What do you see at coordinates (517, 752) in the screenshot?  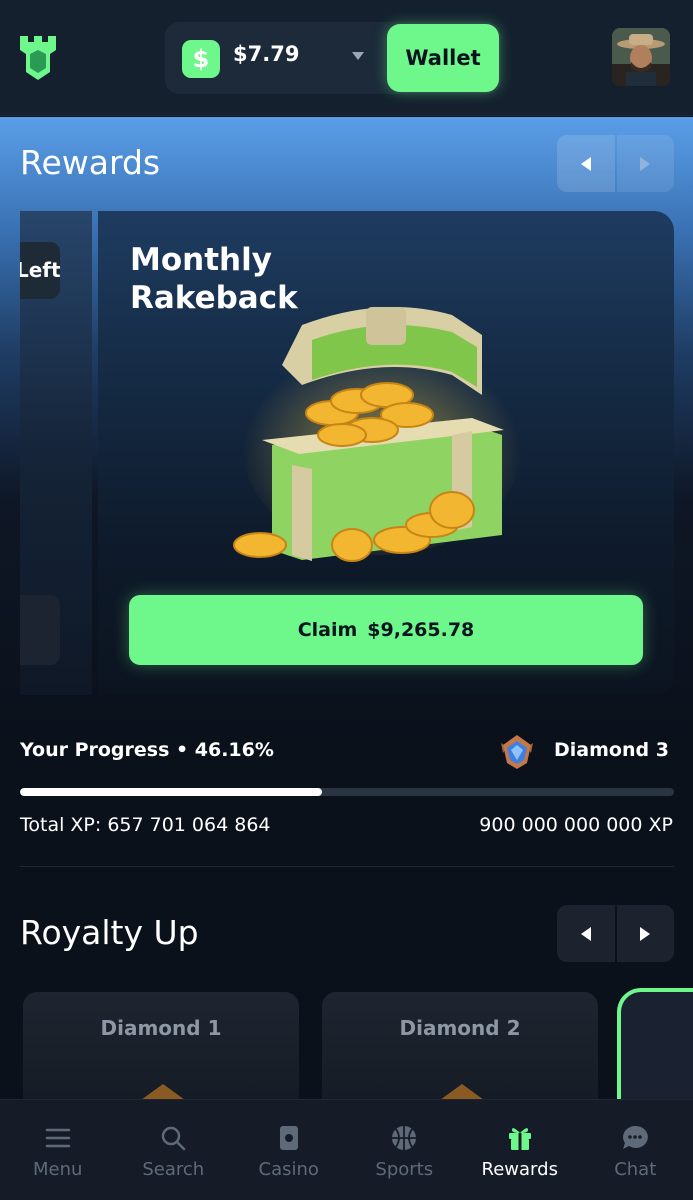 I see `diamond-tier-badge-icon` at bounding box center [517, 752].